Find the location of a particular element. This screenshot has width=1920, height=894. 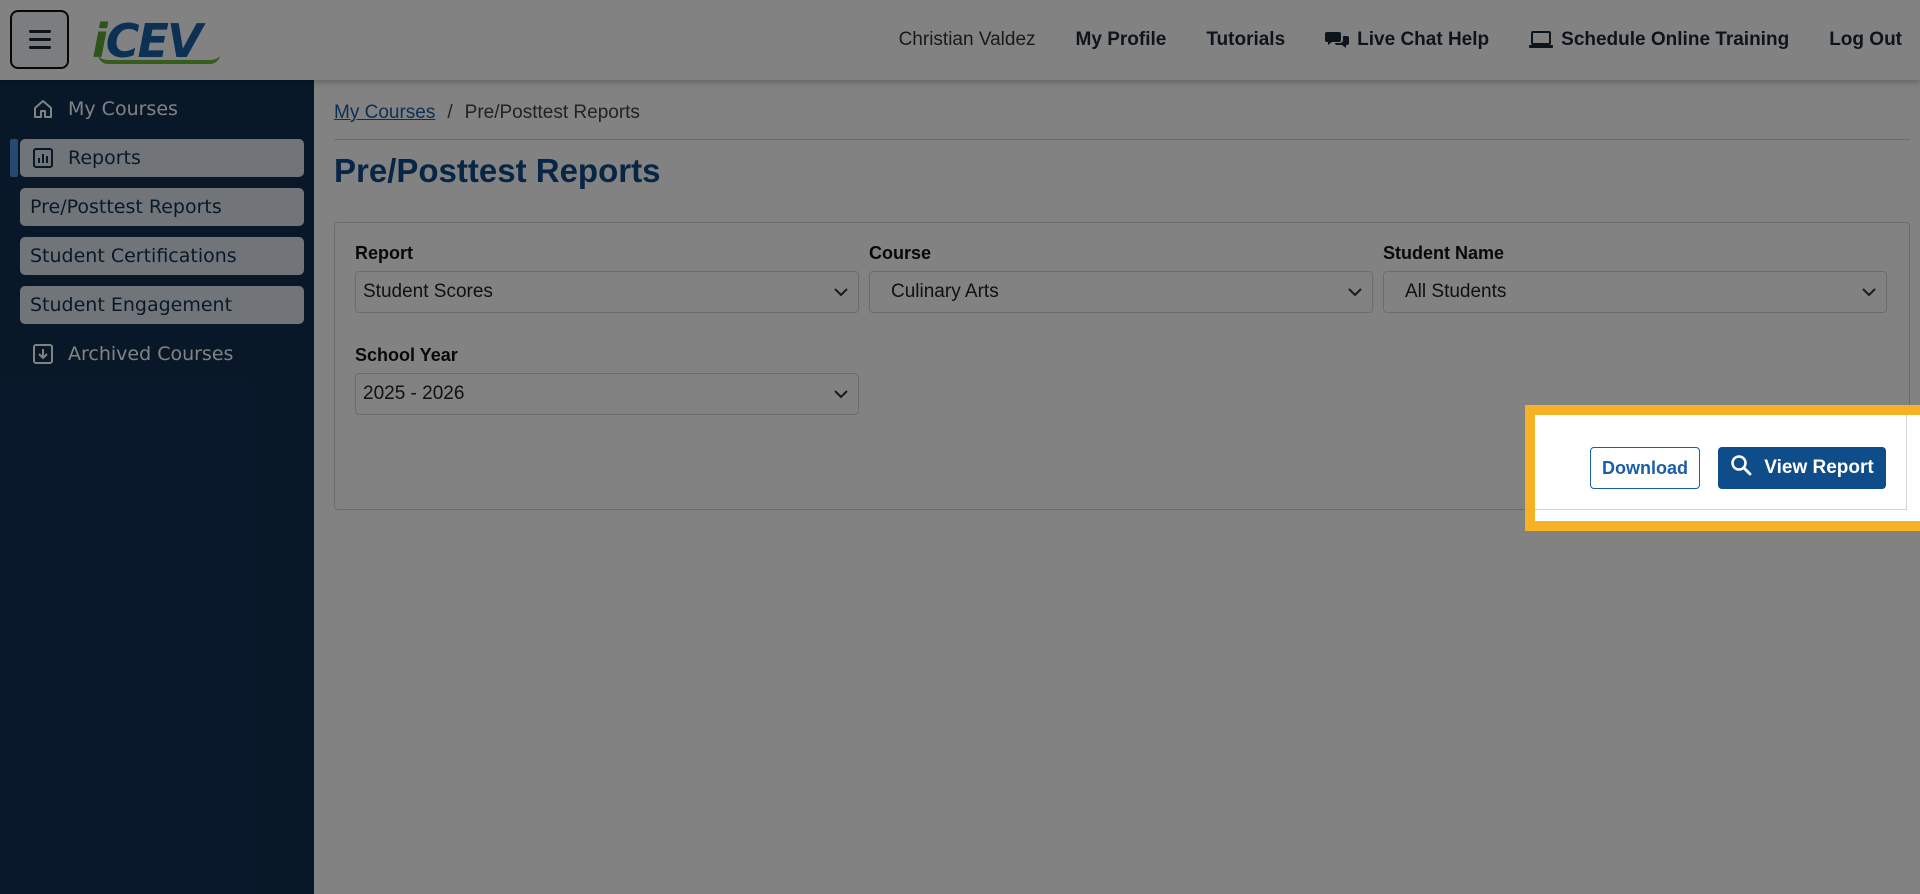

course-select: Culinary Arts is located at coordinates (1121, 292).